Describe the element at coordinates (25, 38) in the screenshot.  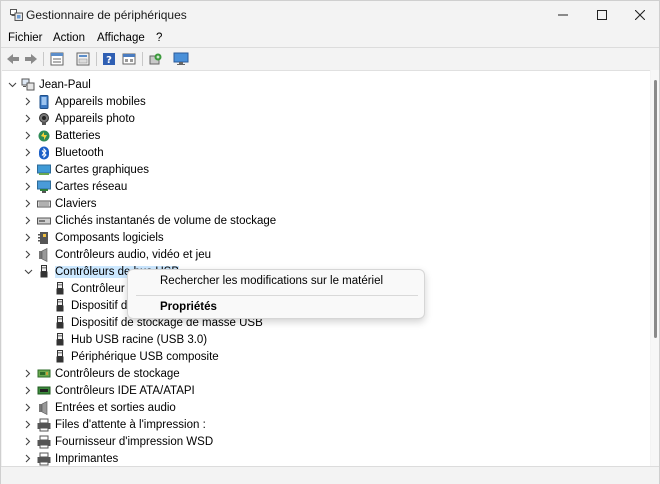
I see `menu-fichier: Fichier` at that location.